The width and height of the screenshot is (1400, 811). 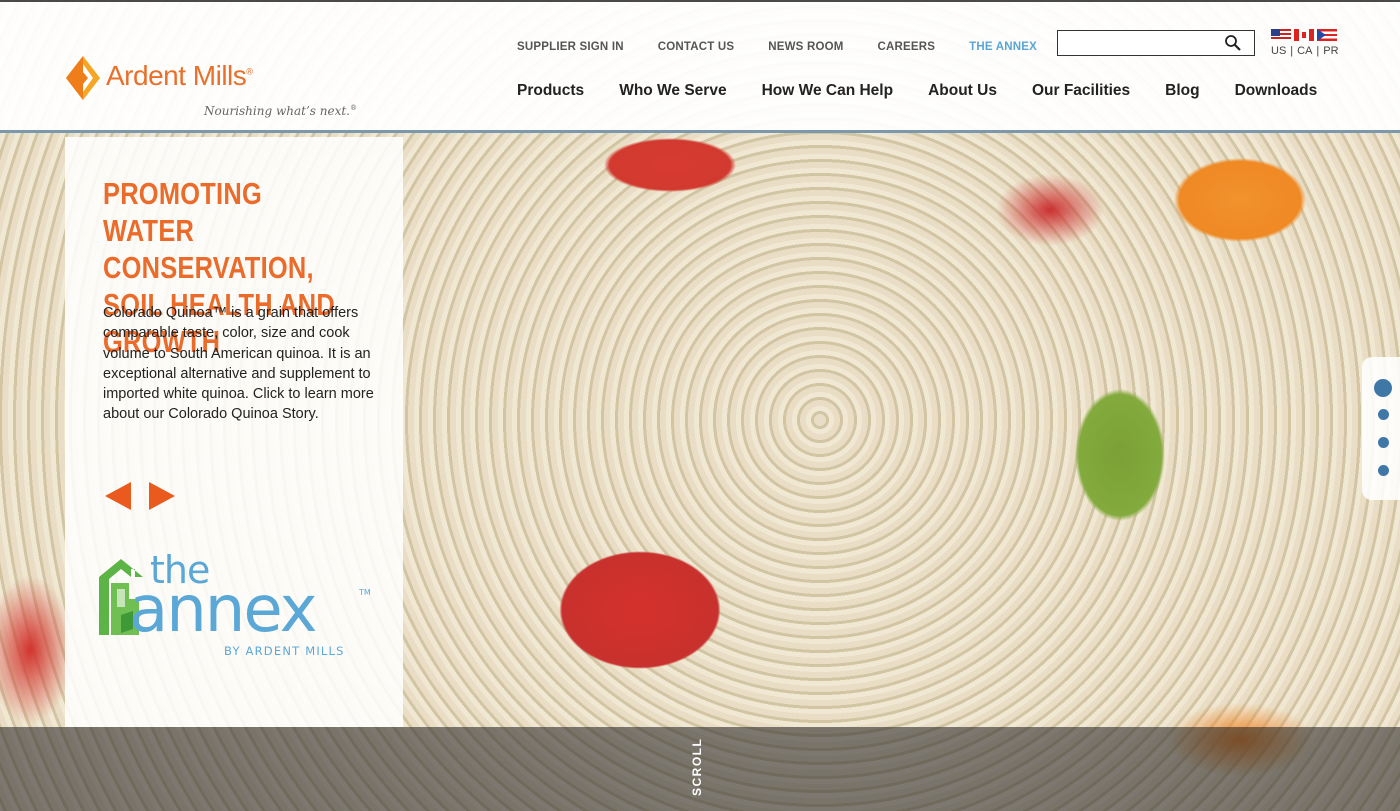 I want to click on locale-link-pr: PR, so click(x=1330, y=51).